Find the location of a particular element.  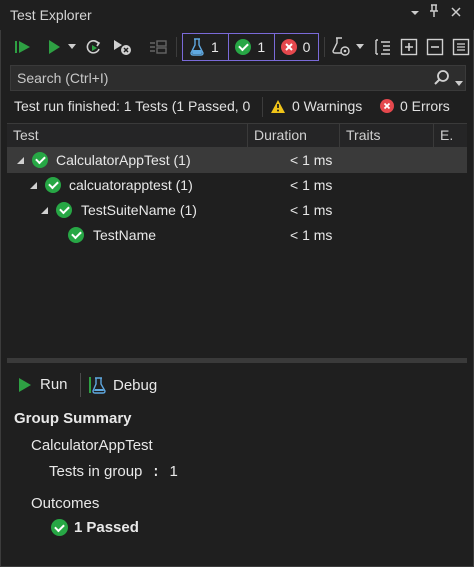

total-tests-filter: 1 is located at coordinates (205, 47).